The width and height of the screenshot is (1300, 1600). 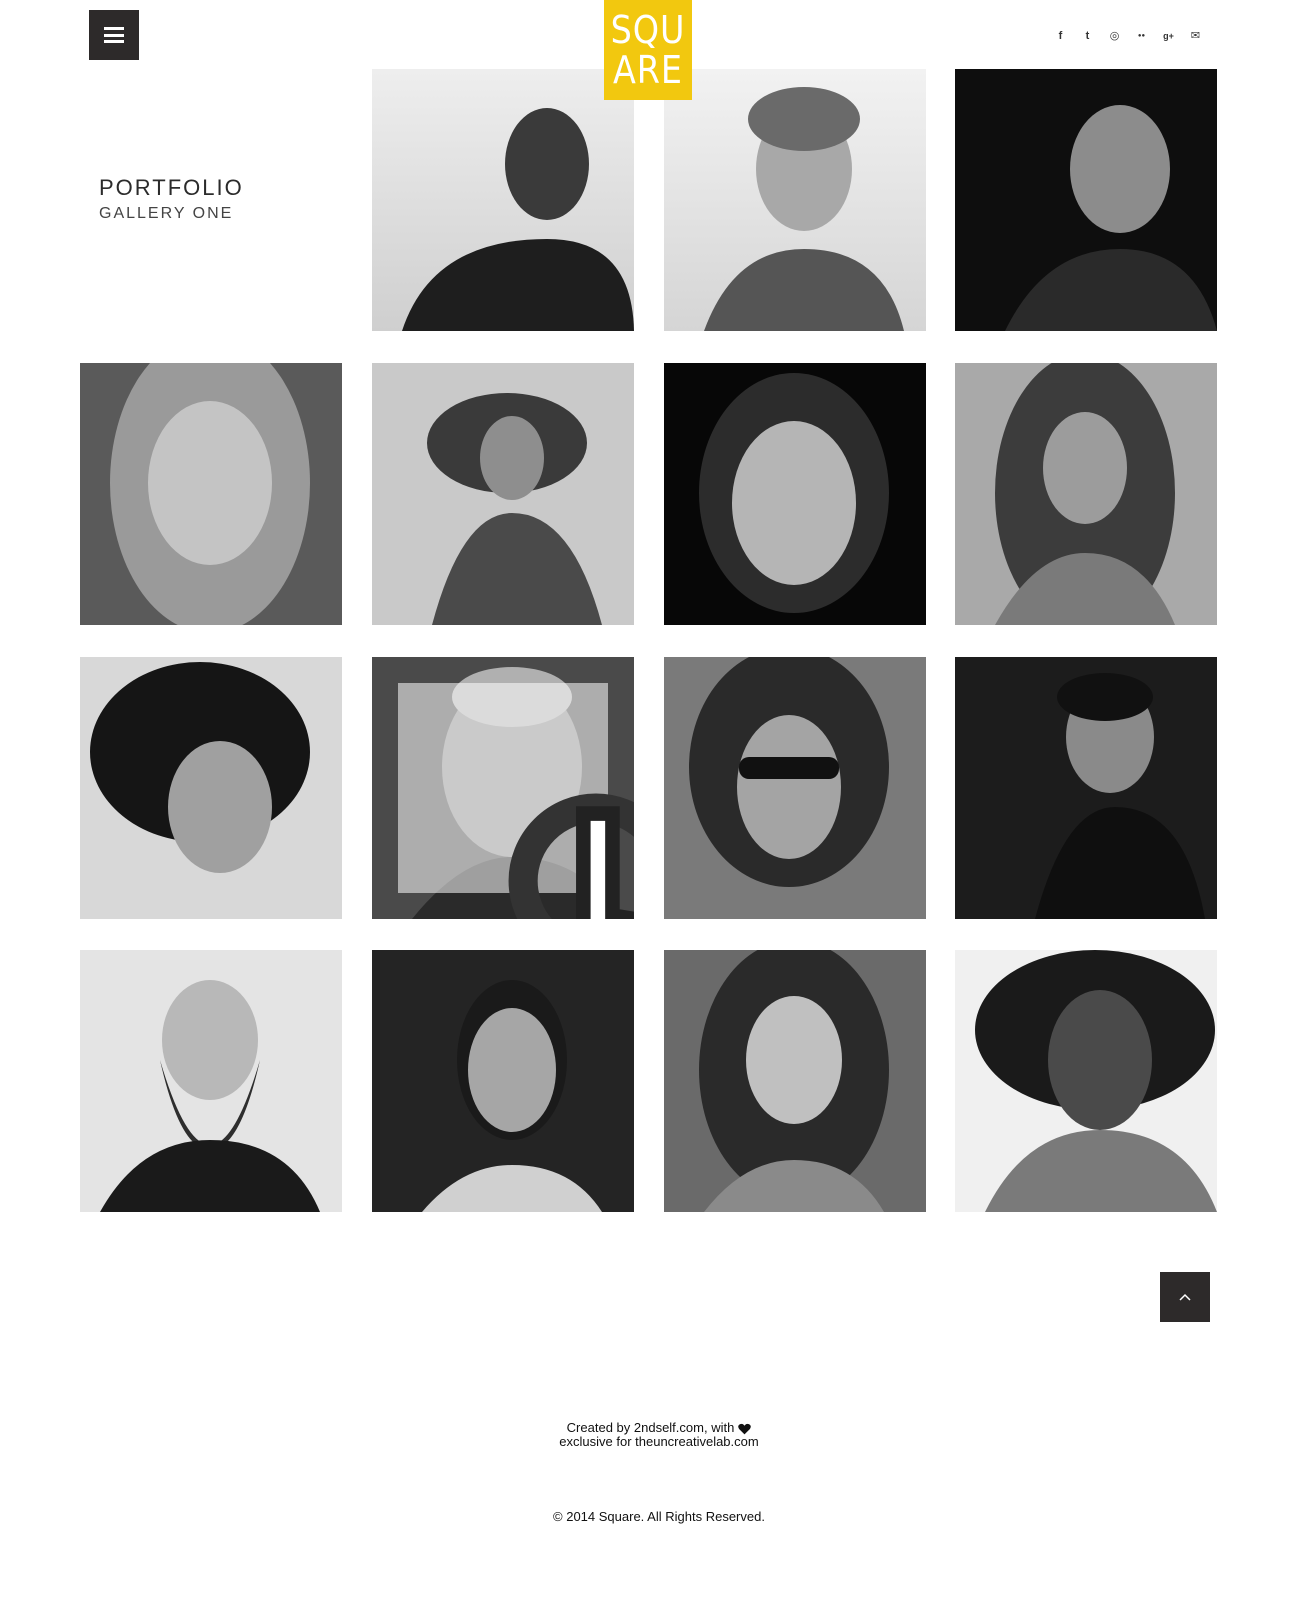 What do you see at coordinates (1195, 35) in the screenshot?
I see `email-icon: ✉` at bounding box center [1195, 35].